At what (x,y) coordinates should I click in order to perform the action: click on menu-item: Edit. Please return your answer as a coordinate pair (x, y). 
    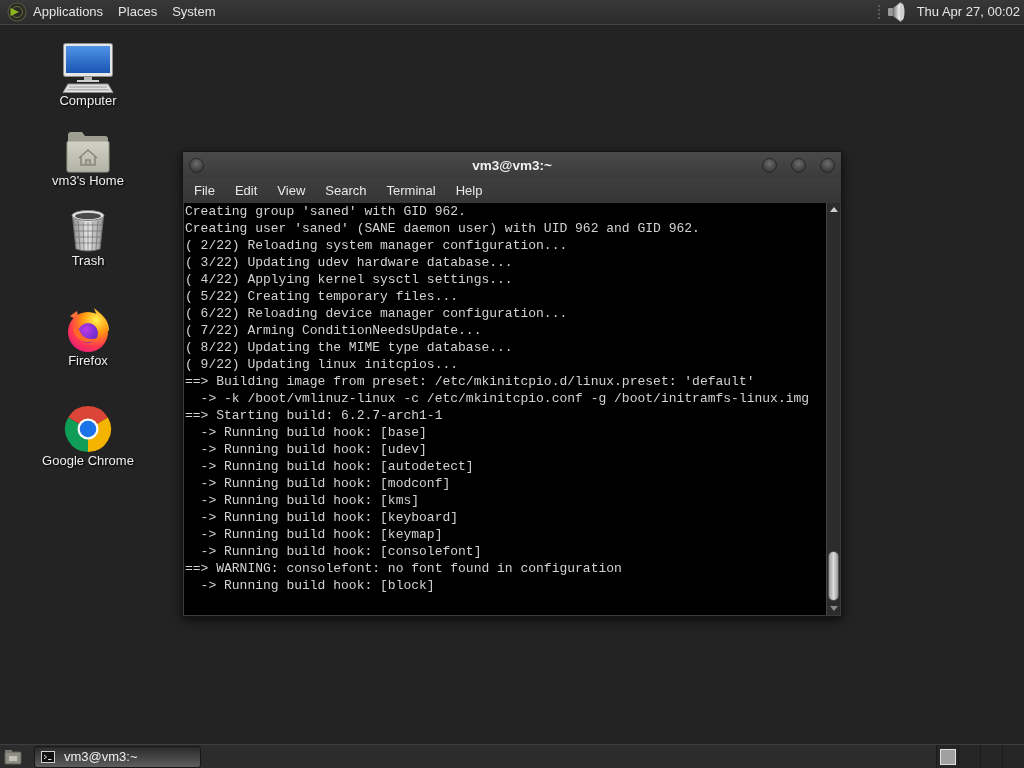
    Looking at the image, I should click on (246, 190).